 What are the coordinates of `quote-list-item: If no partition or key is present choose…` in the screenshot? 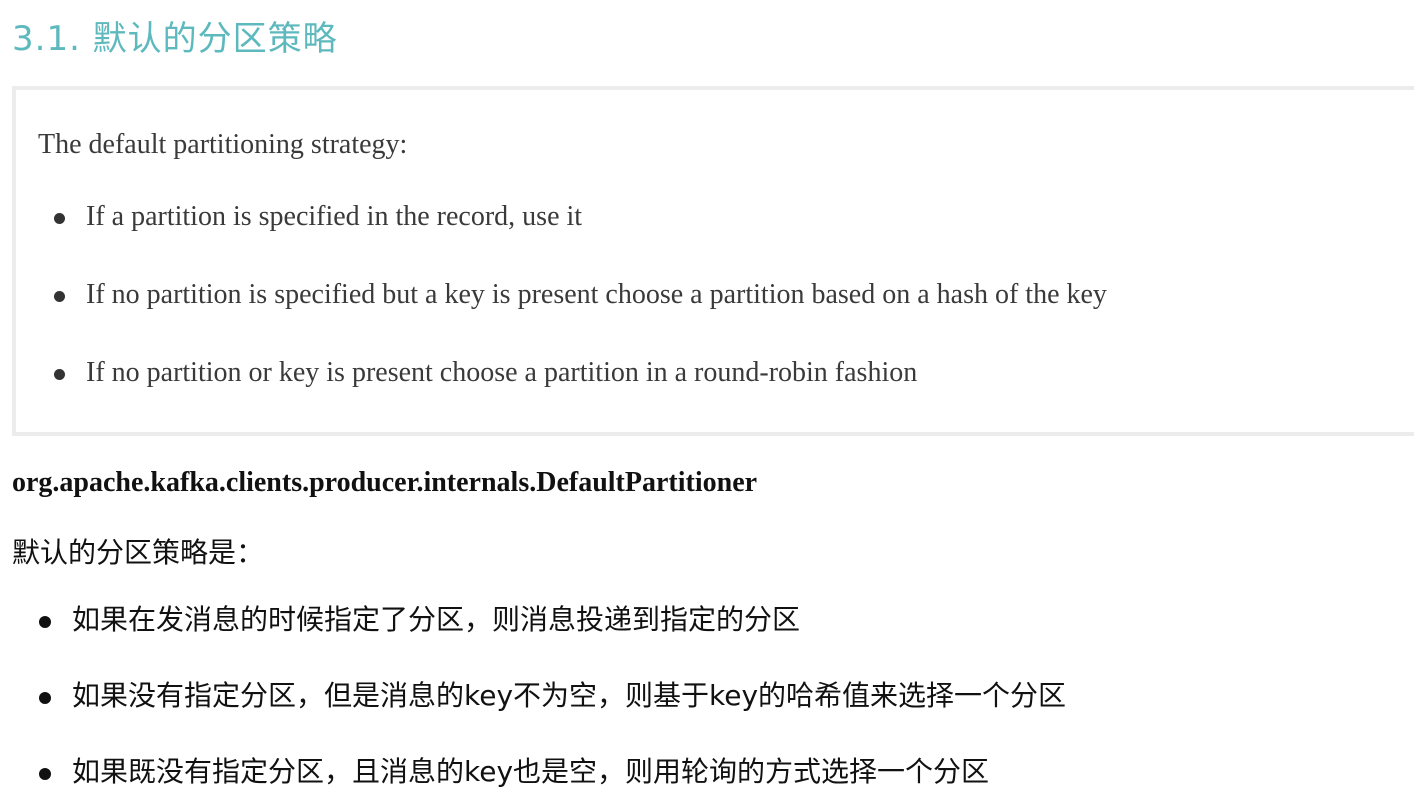 It's located at (486, 373).